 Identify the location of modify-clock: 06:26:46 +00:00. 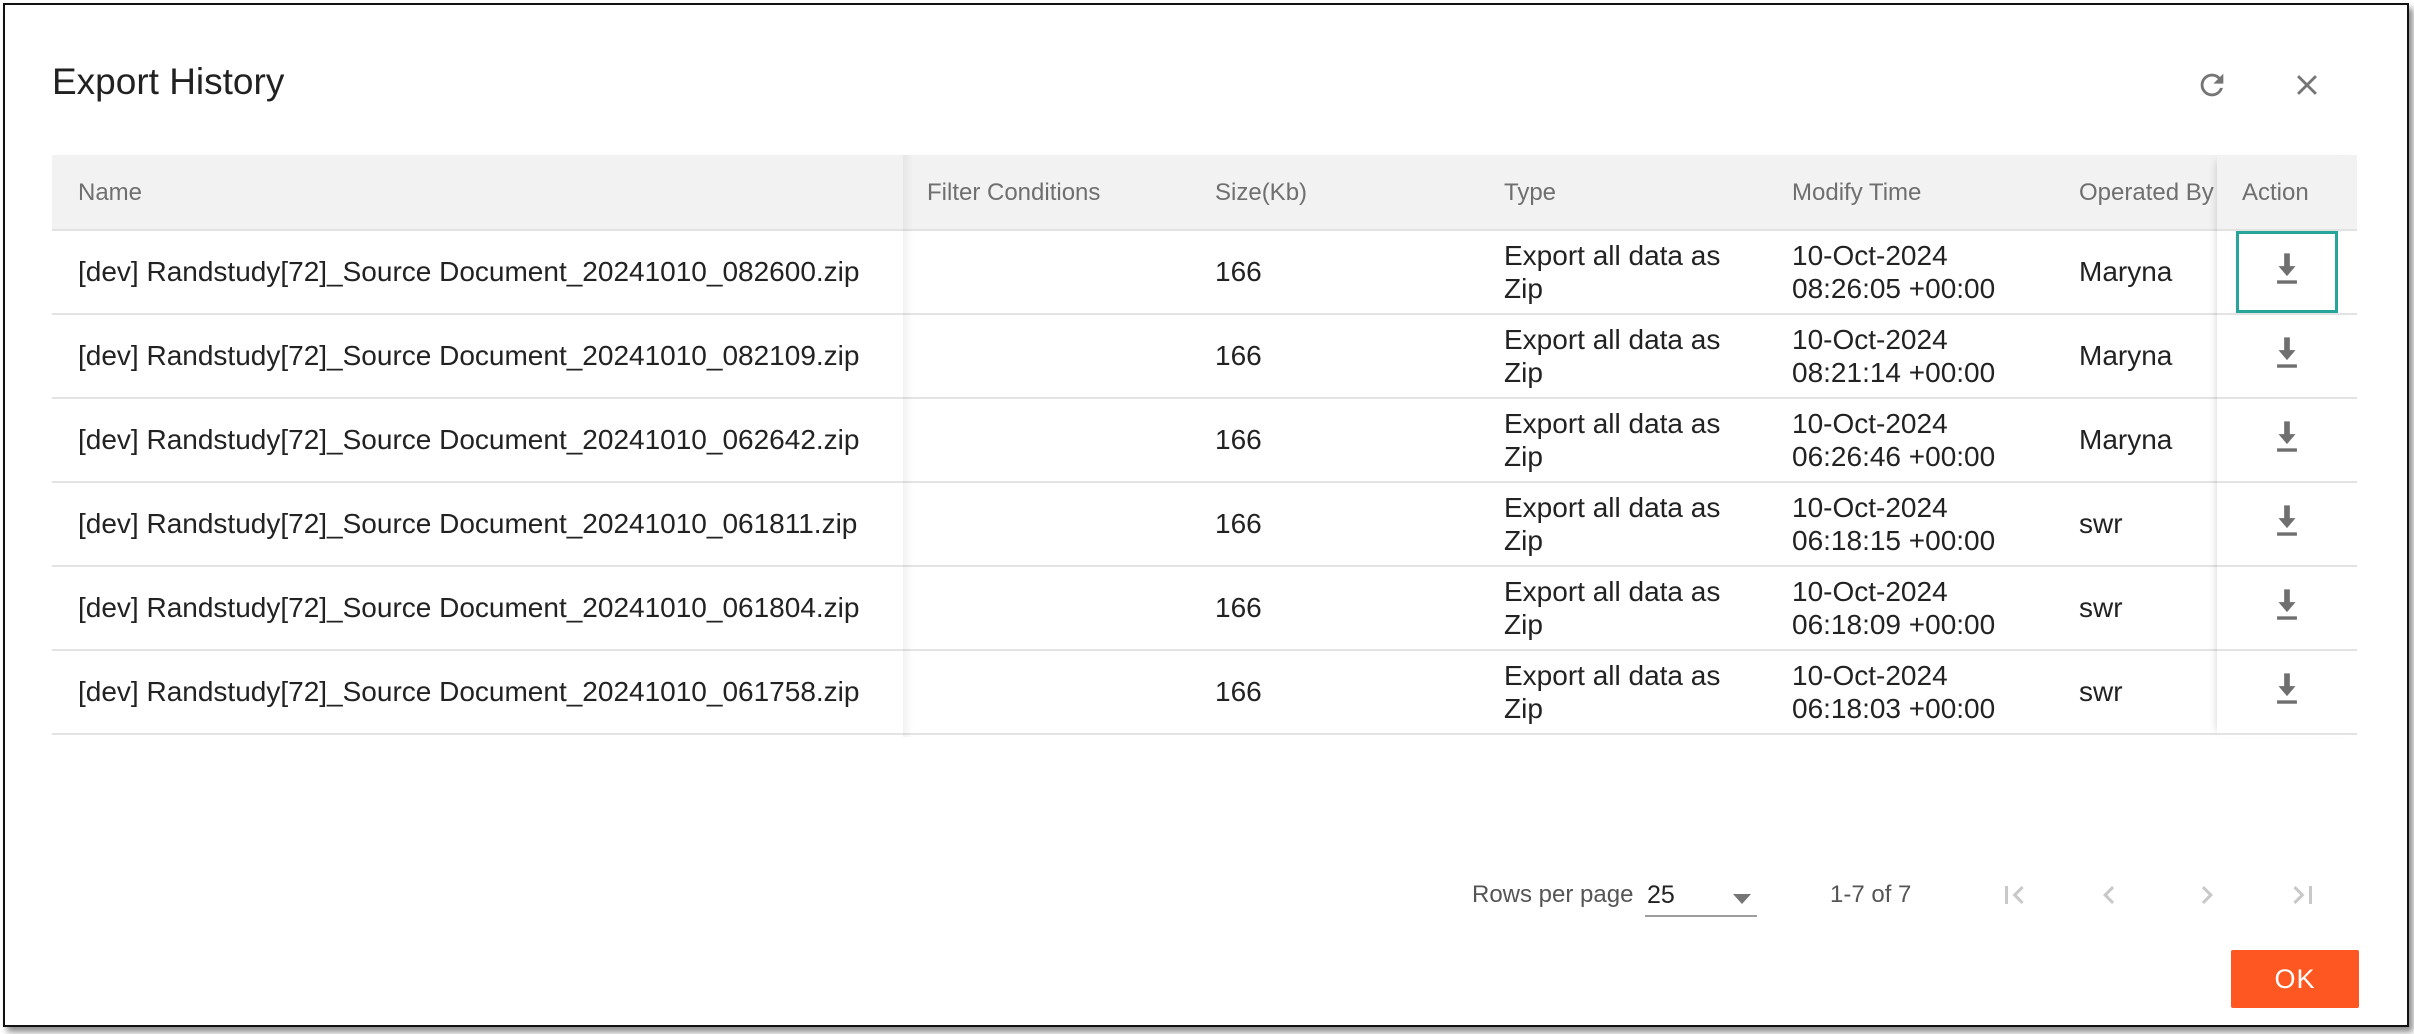
(1894, 456).